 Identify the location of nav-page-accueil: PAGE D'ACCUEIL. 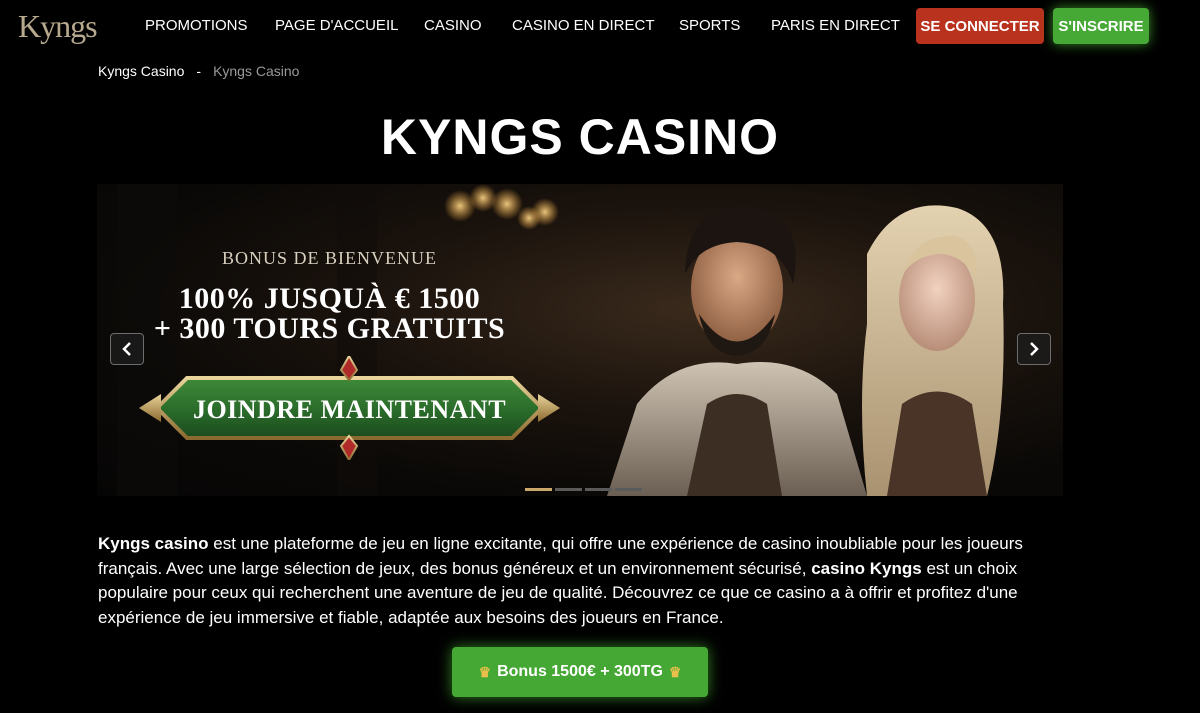
(336, 25).